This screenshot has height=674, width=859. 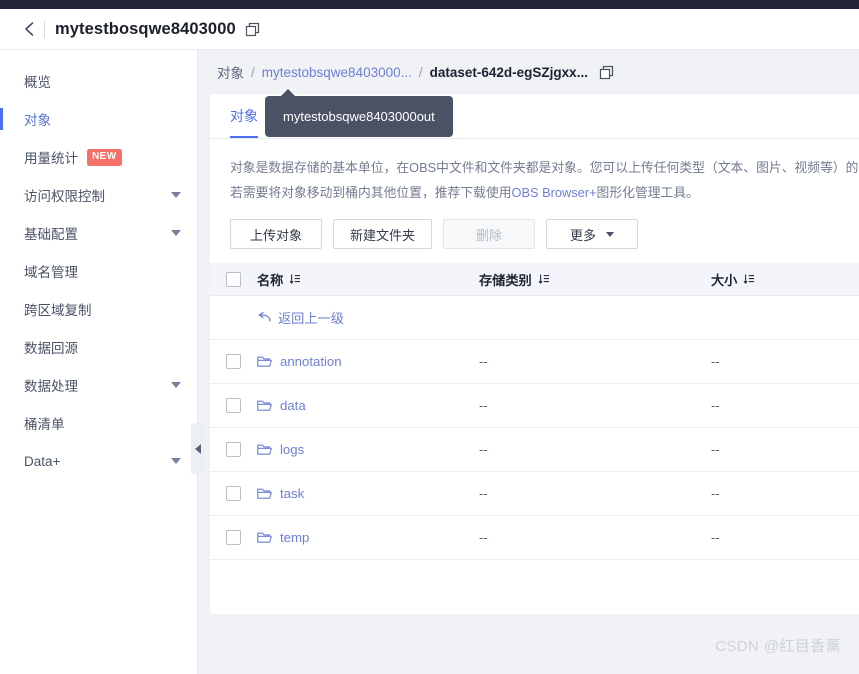 What do you see at coordinates (371, 192) in the screenshot?
I see `description-line-2-prefix: 若需要将对象移动到桶内其他位置，推荐下载使用` at bounding box center [371, 192].